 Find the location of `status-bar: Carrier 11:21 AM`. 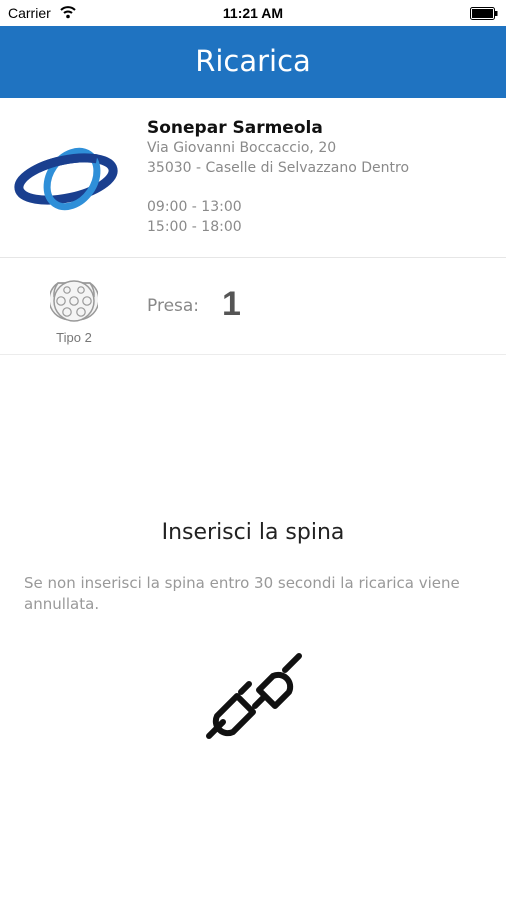

status-bar: Carrier 11:21 AM is located at coordinates (253, 13).